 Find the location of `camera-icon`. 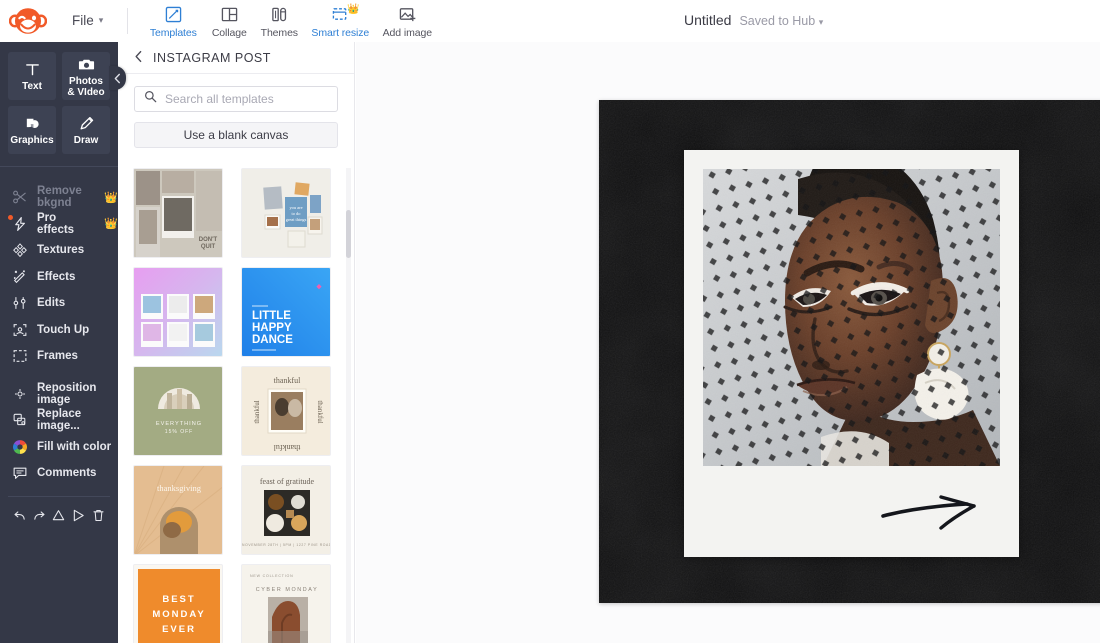

camera-icon is located at coordinates (86, 64).